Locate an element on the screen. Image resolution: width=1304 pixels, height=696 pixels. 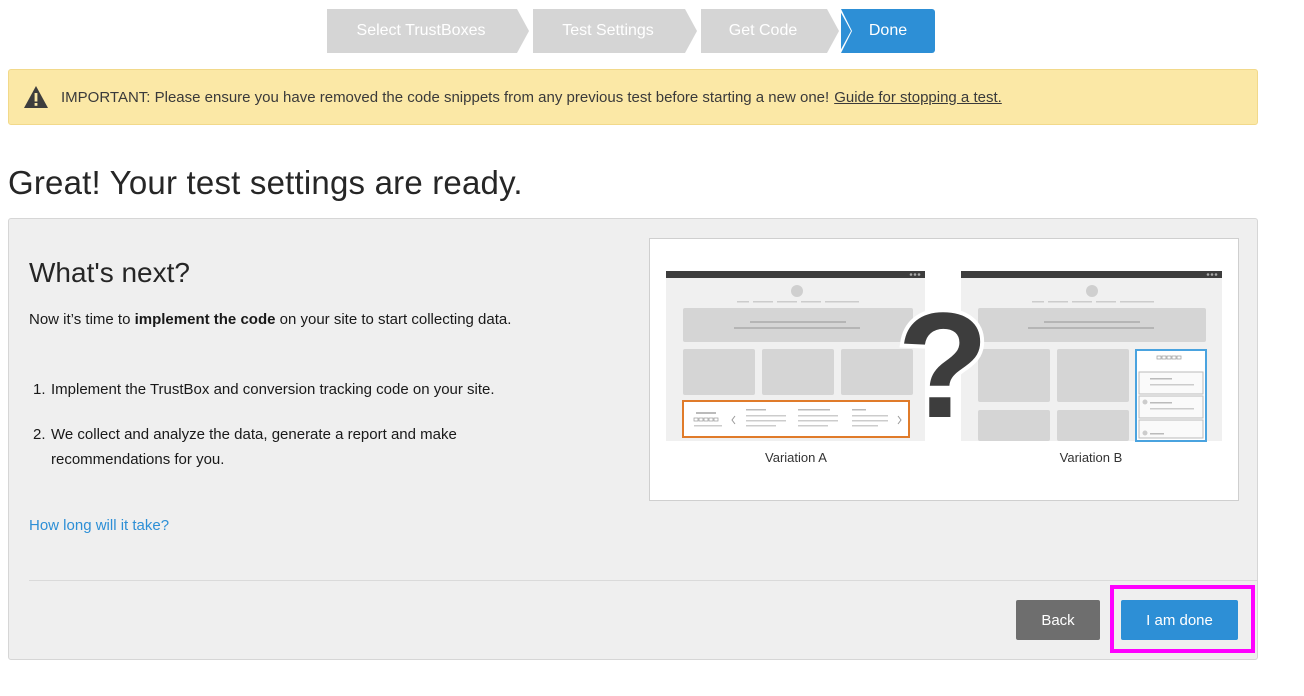
step-label: Test Settings is located at coordinates (608, 30).